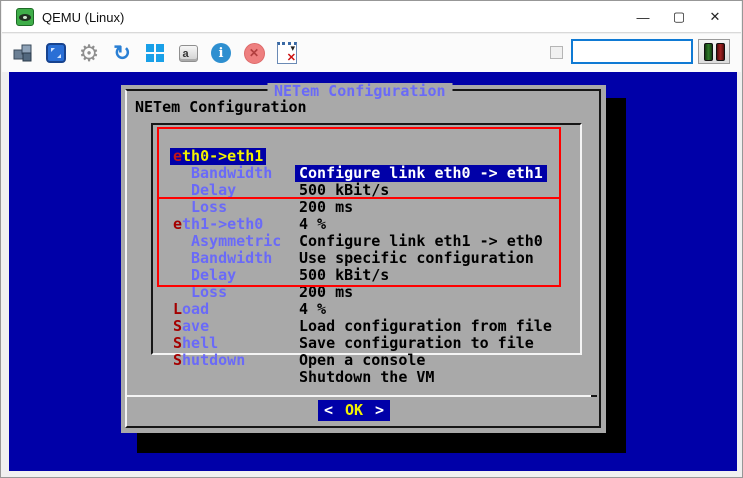 This screenshot has width=743, height=478. I want to click on logo-pupil, so click(25, 17).